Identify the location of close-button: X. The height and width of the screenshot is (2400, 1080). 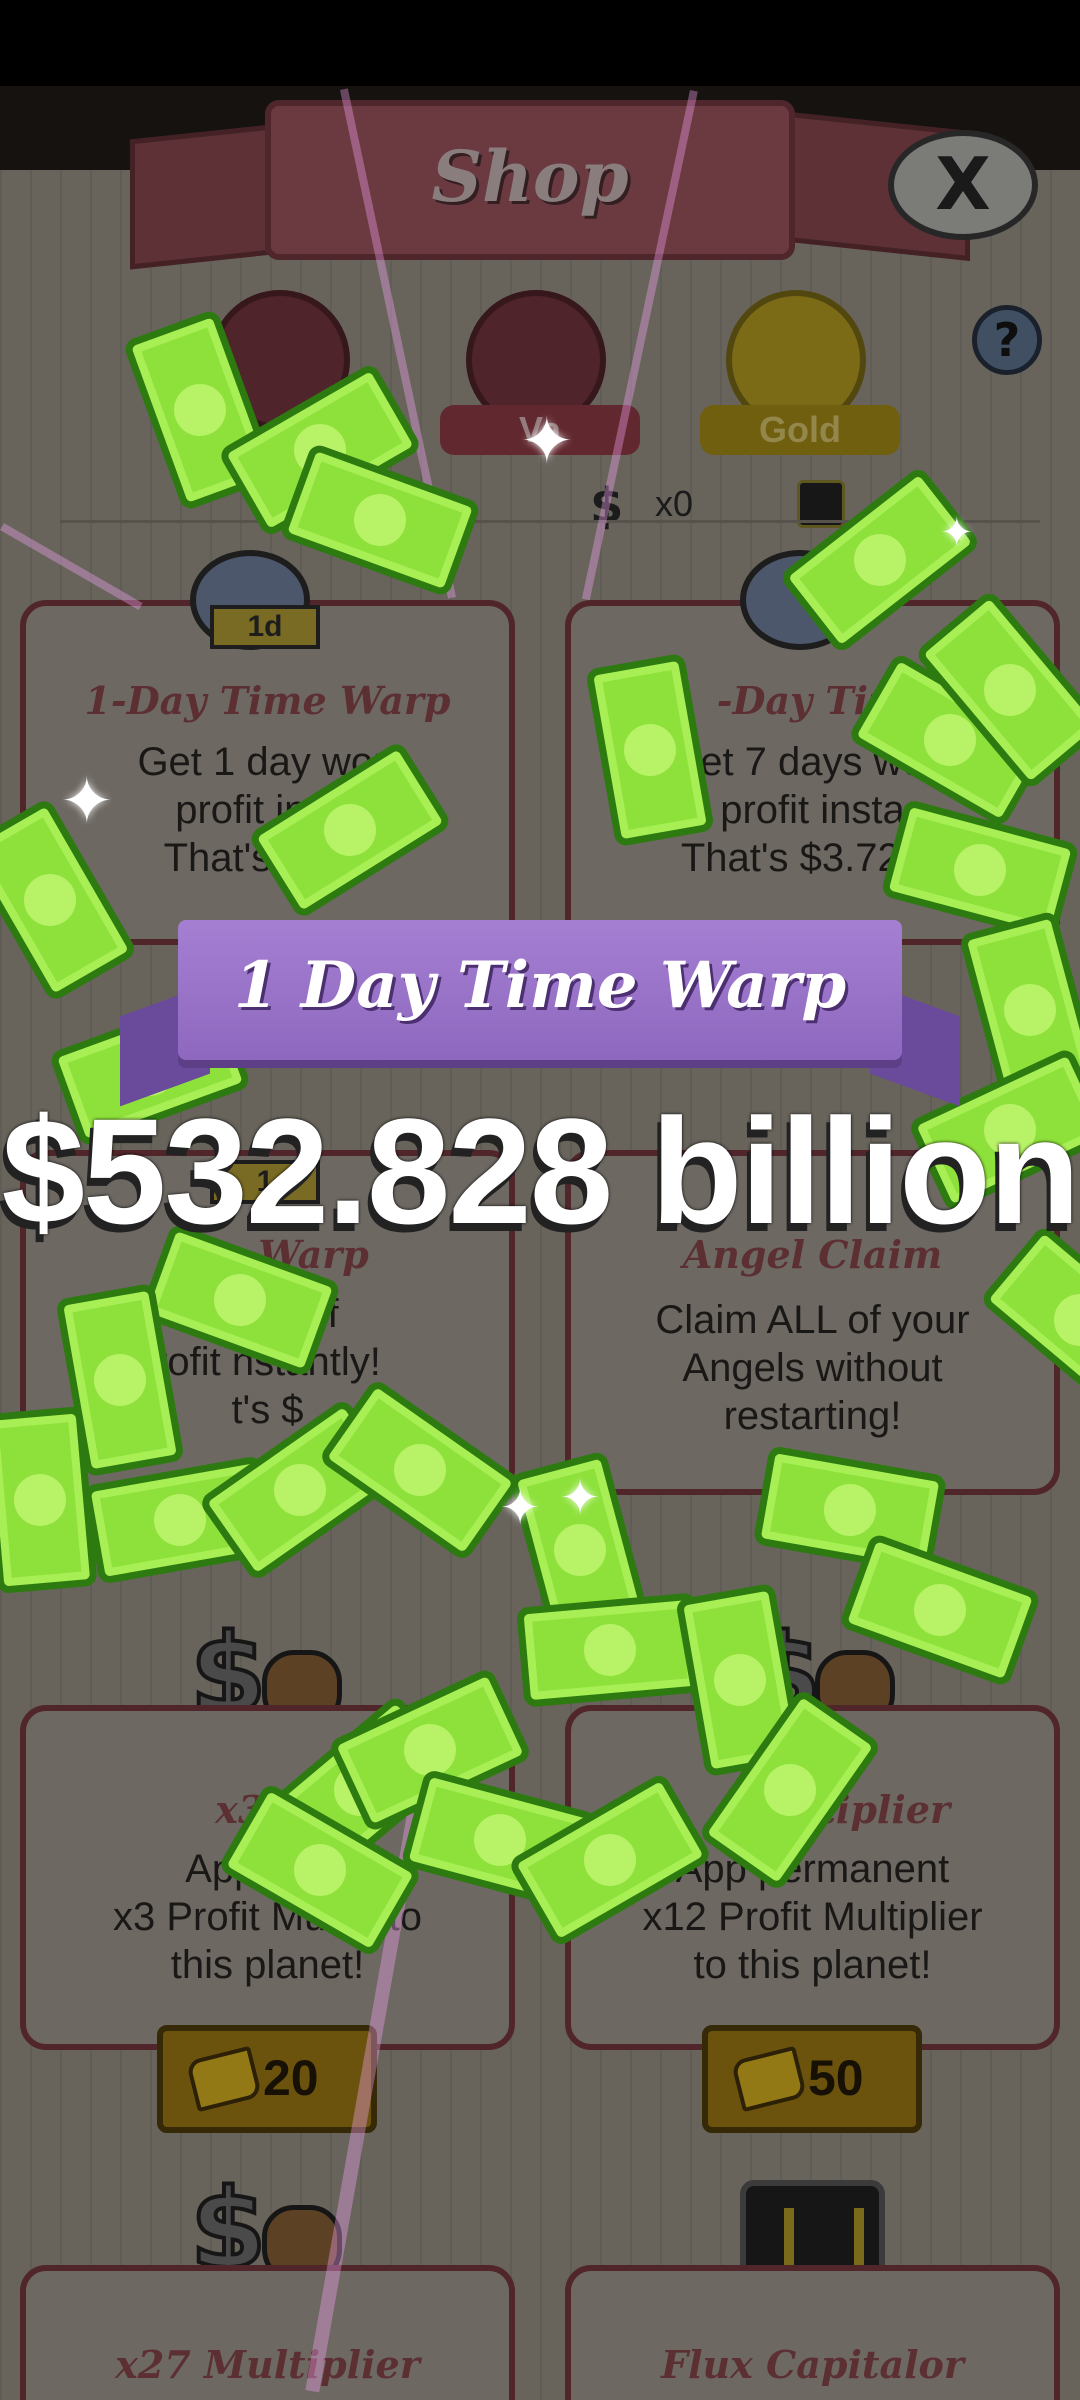
(963, 185).